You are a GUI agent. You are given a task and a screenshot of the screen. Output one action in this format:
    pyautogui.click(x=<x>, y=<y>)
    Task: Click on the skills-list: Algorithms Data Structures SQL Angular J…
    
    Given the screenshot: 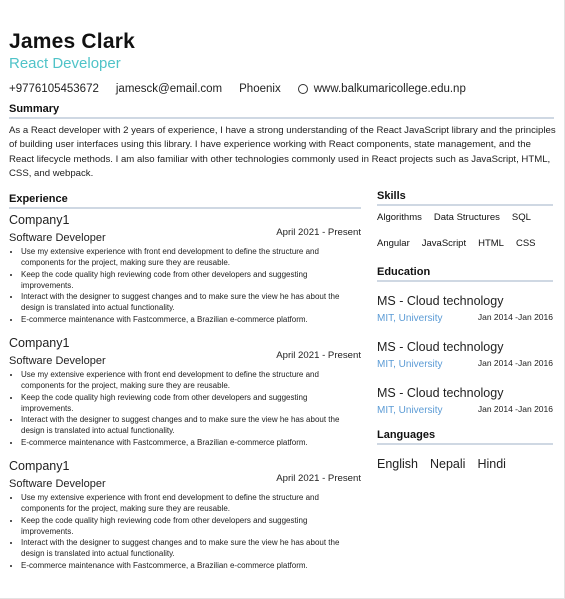 What is the action you would take?
    pyautogui.click(x=465, y=234)
    